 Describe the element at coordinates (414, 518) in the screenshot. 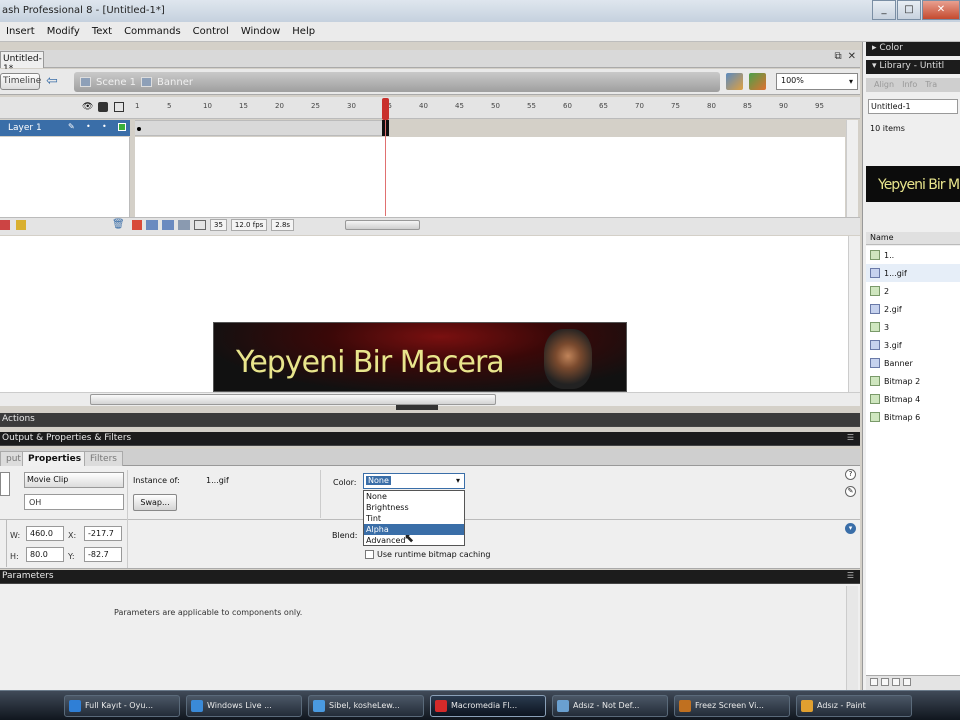

I see `color-option: Tint` at that location.